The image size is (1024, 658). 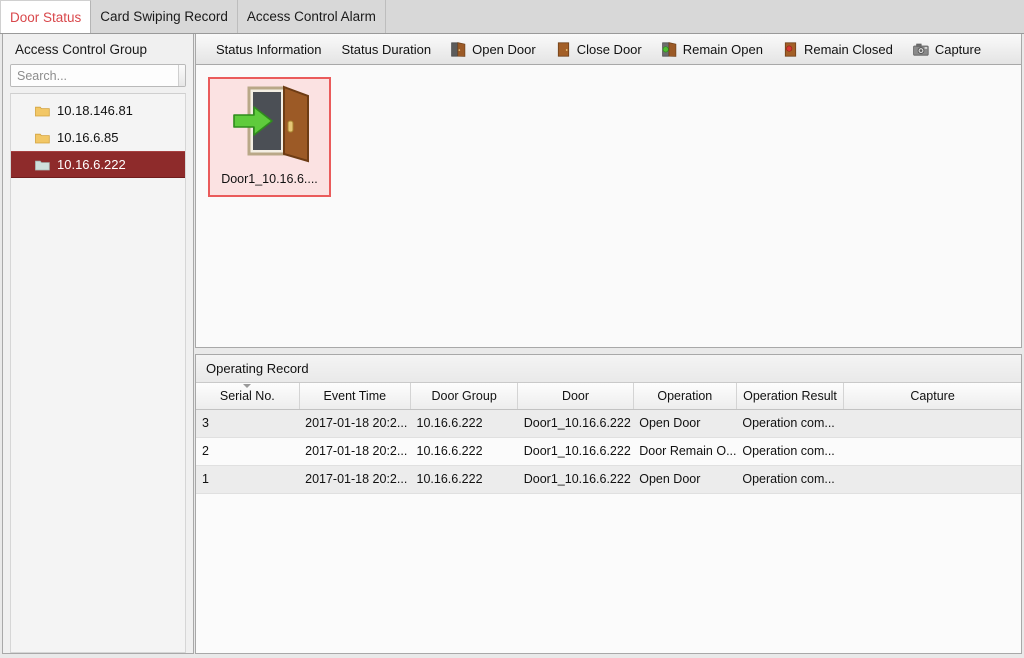 What do you see at coordinates (921, 49) in the screenshot?
I see `camera-icon` at bounding box center [921, 49].